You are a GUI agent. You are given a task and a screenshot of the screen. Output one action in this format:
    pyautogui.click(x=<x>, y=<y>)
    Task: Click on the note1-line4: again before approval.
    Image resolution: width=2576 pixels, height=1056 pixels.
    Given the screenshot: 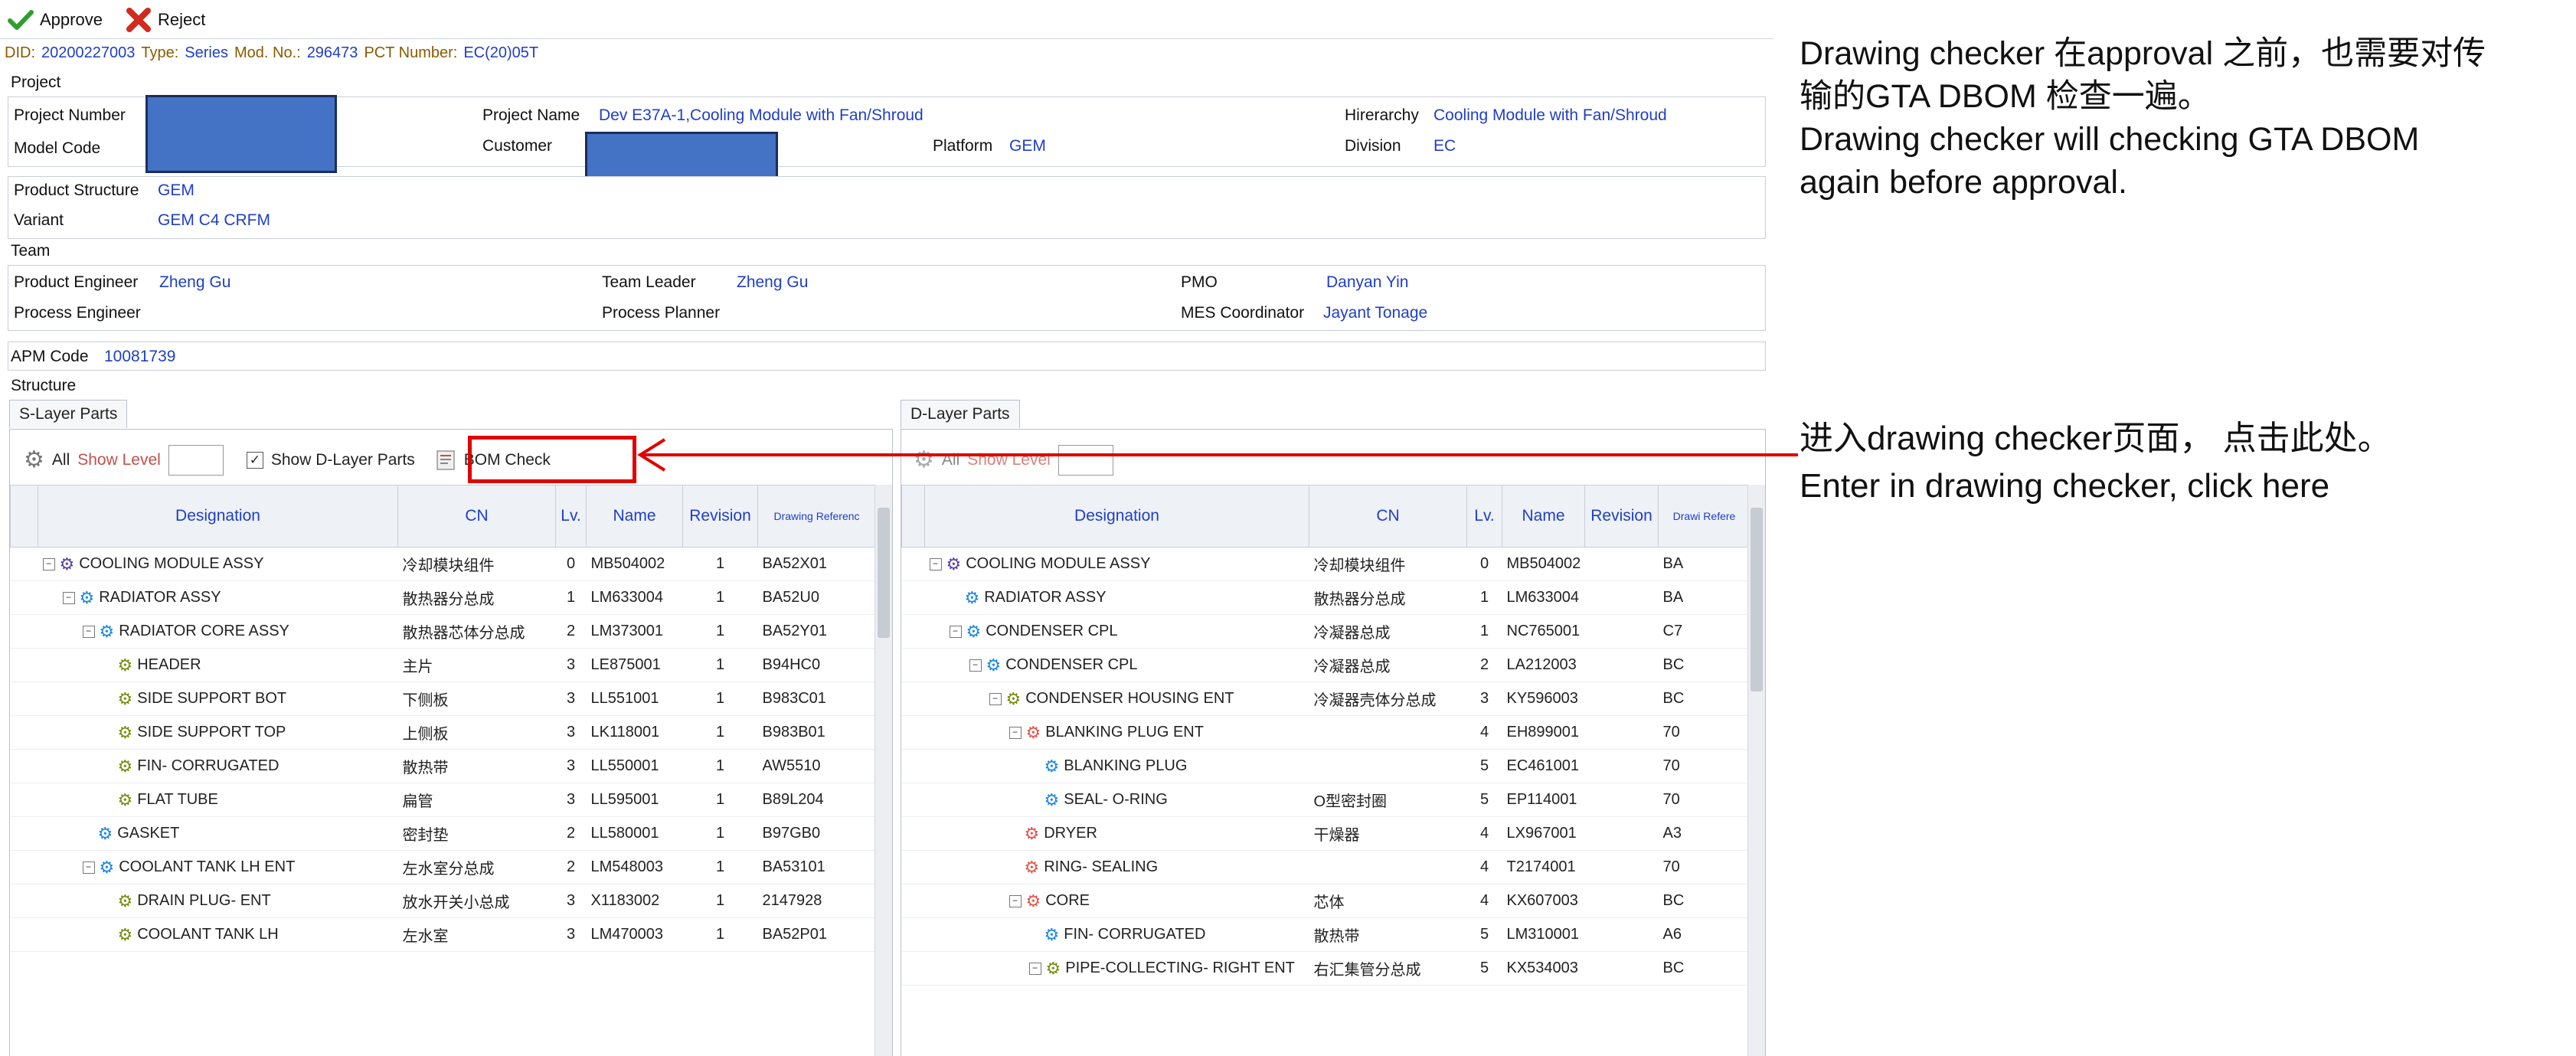 What is the action you would take?
    pyautogui.click(x=1963, y=182)
    